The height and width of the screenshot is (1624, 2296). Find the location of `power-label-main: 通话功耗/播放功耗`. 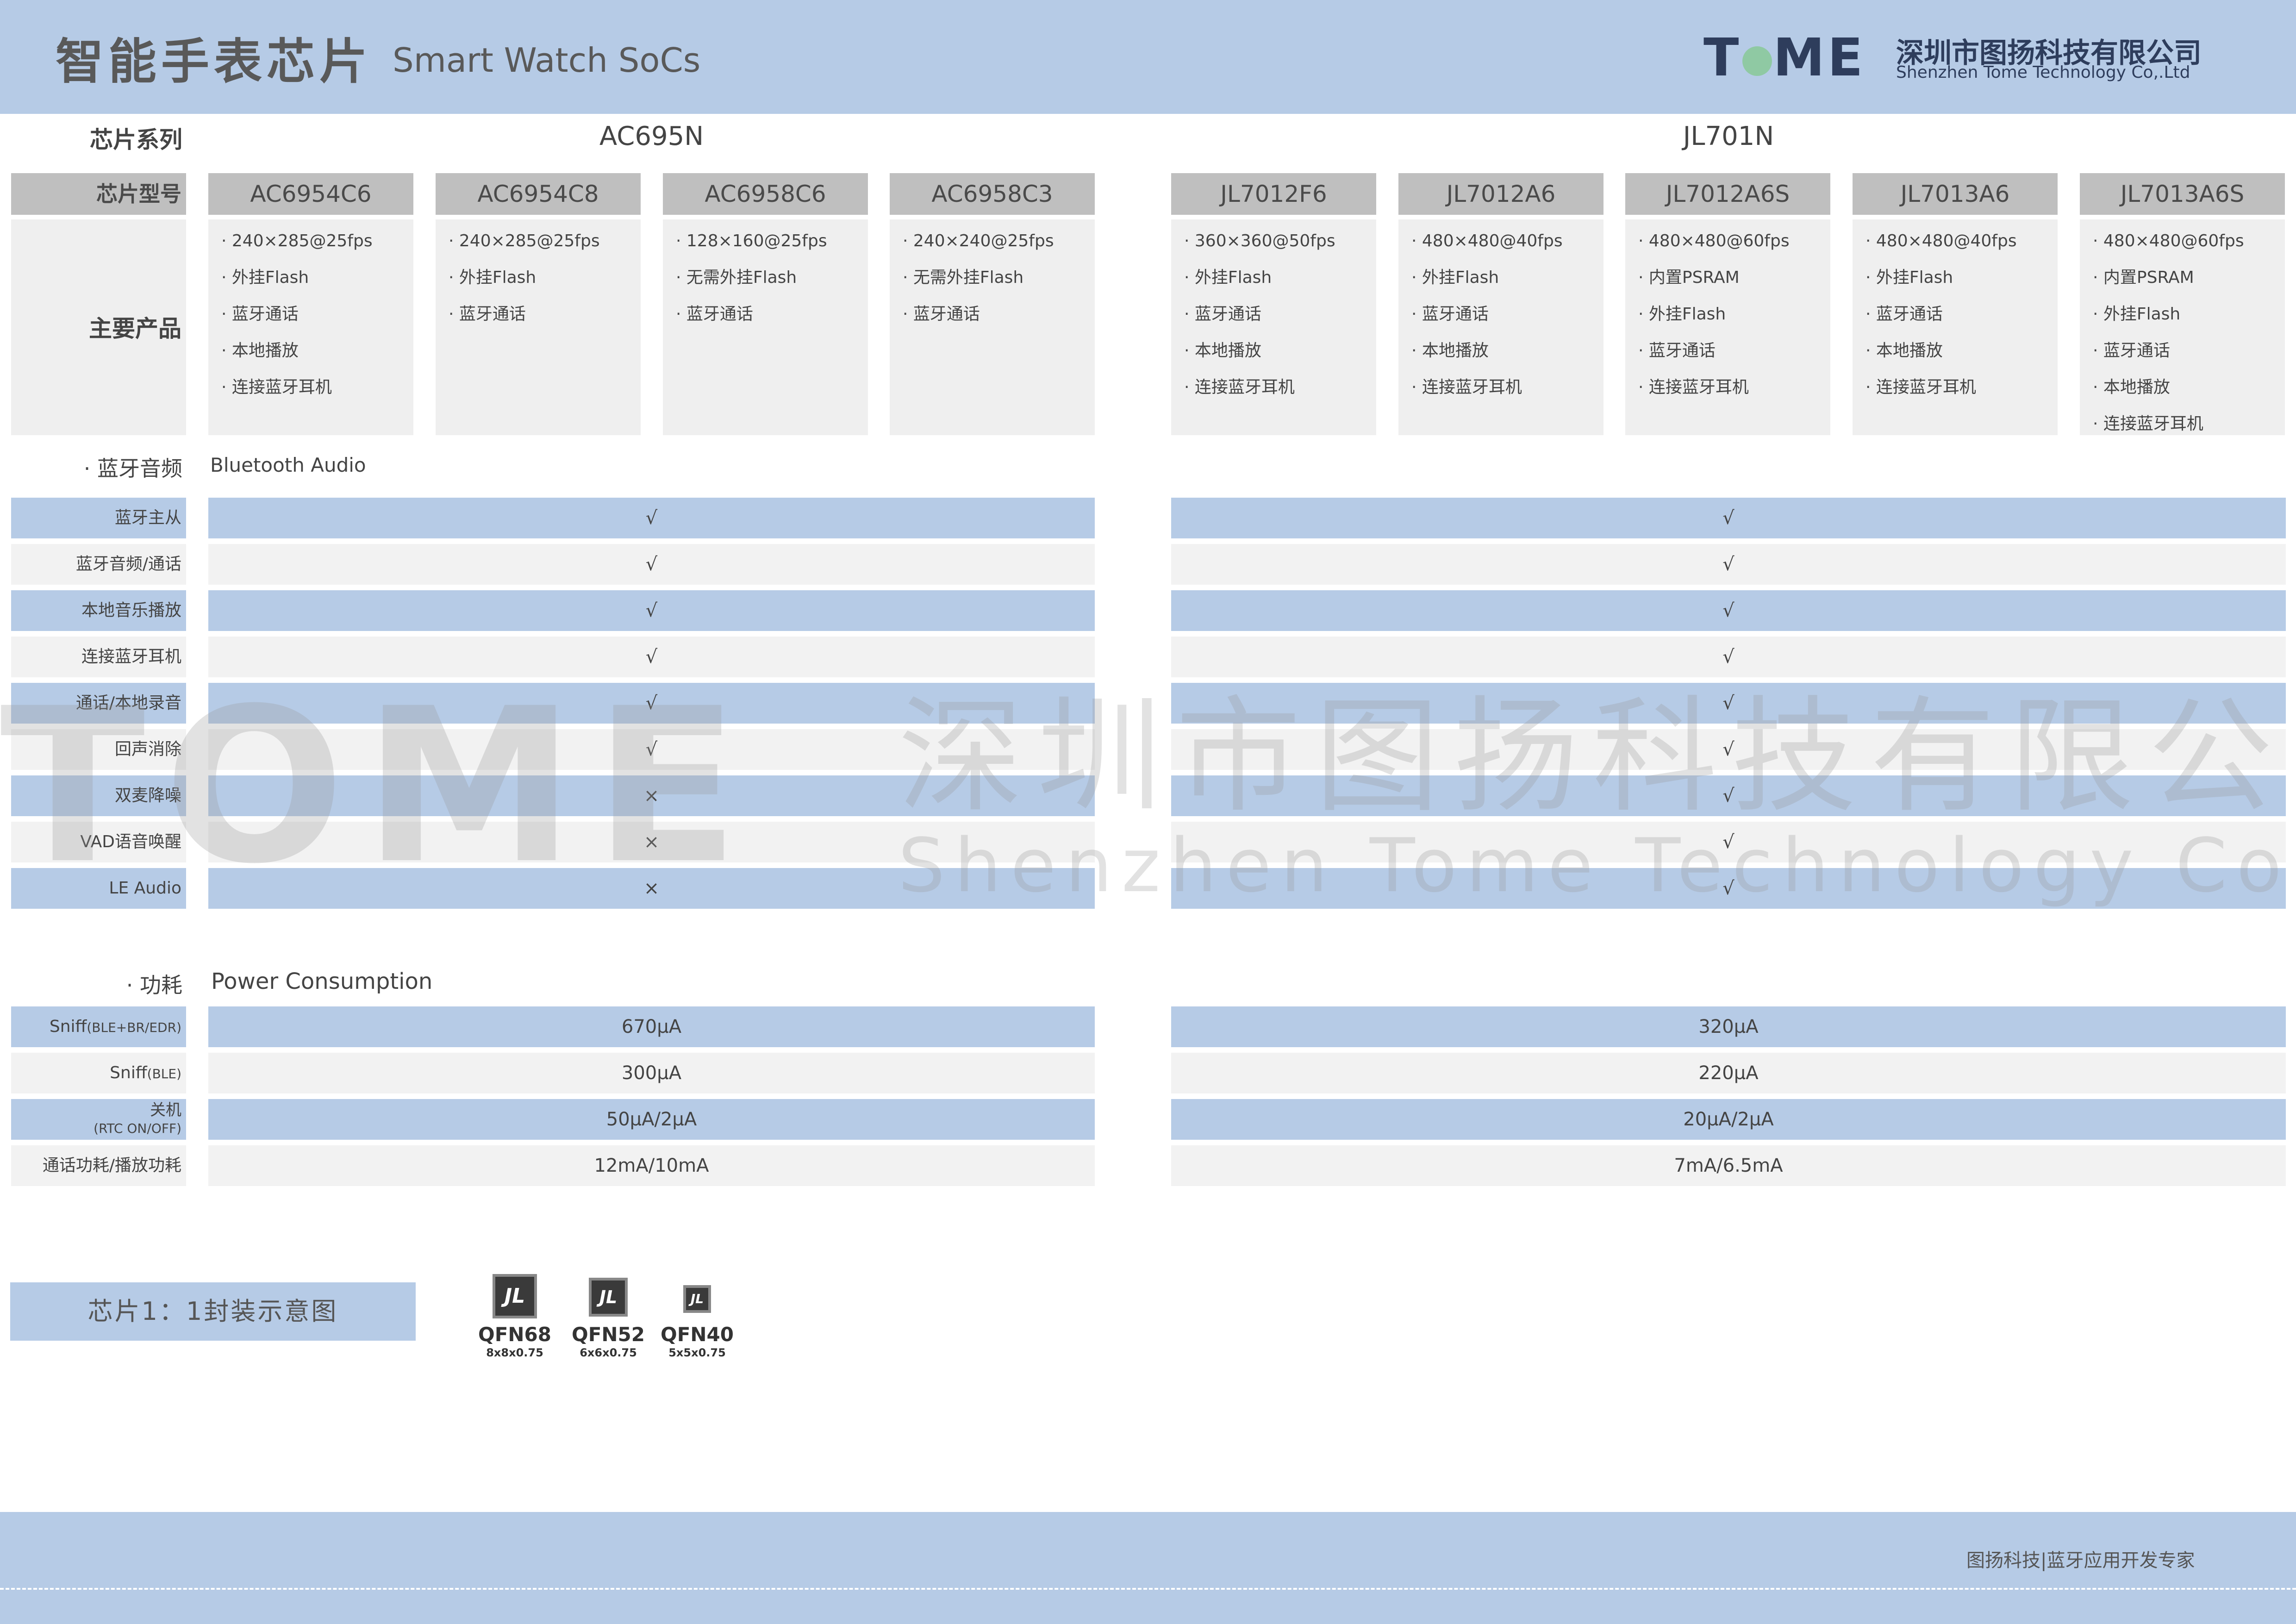

power-label-main: 通话功耗/播放功耗 is located at coordinates (111, 1165).